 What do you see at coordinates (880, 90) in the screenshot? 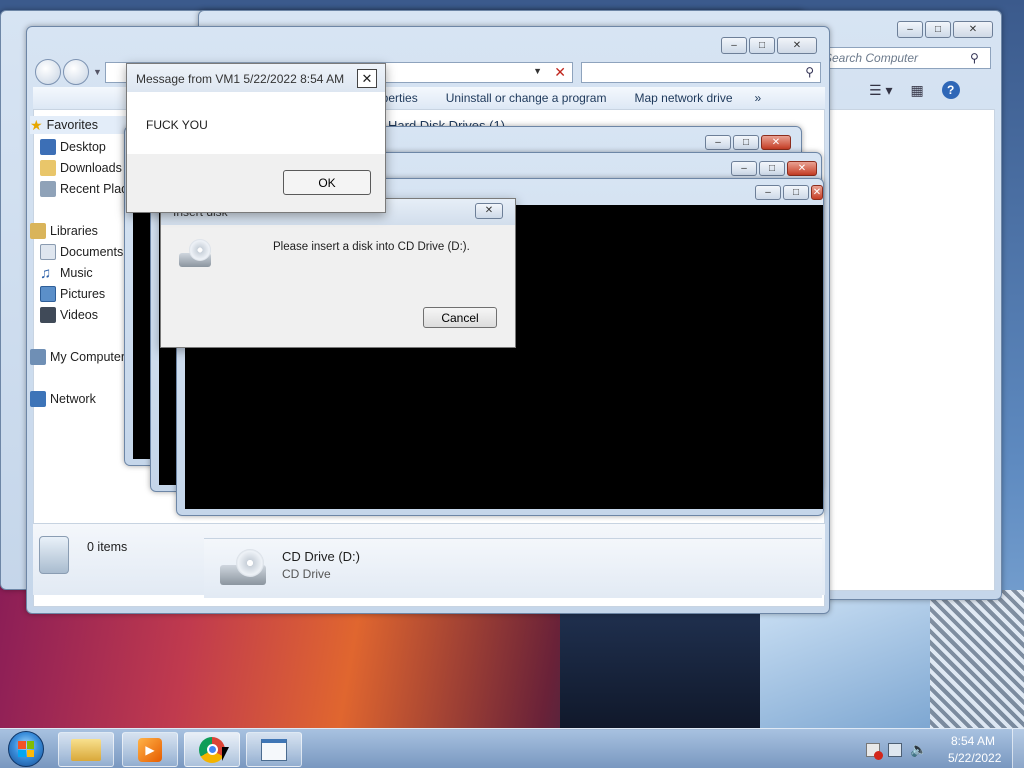
I see `view-options-icon: ☰ ▾` at bounding box center [880, 90].